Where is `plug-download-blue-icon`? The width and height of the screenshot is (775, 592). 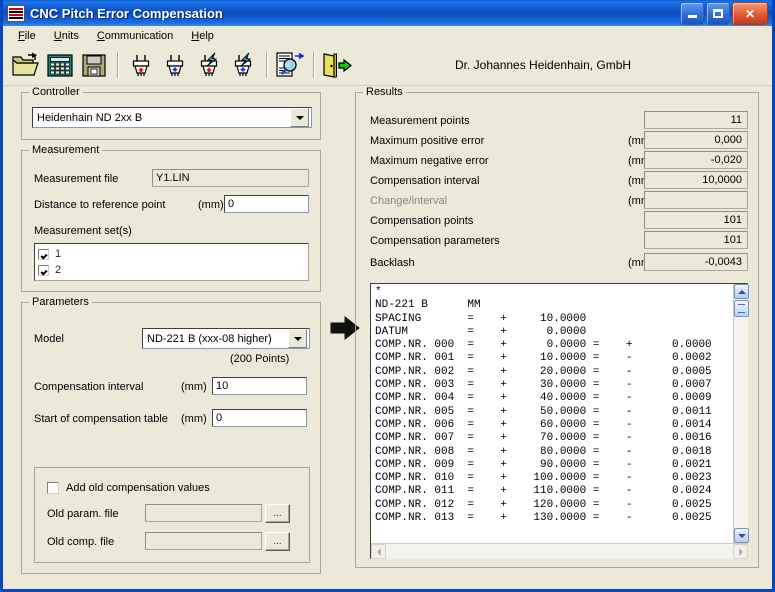
plug-download-blue-icon is located at coordinates (175, 65).